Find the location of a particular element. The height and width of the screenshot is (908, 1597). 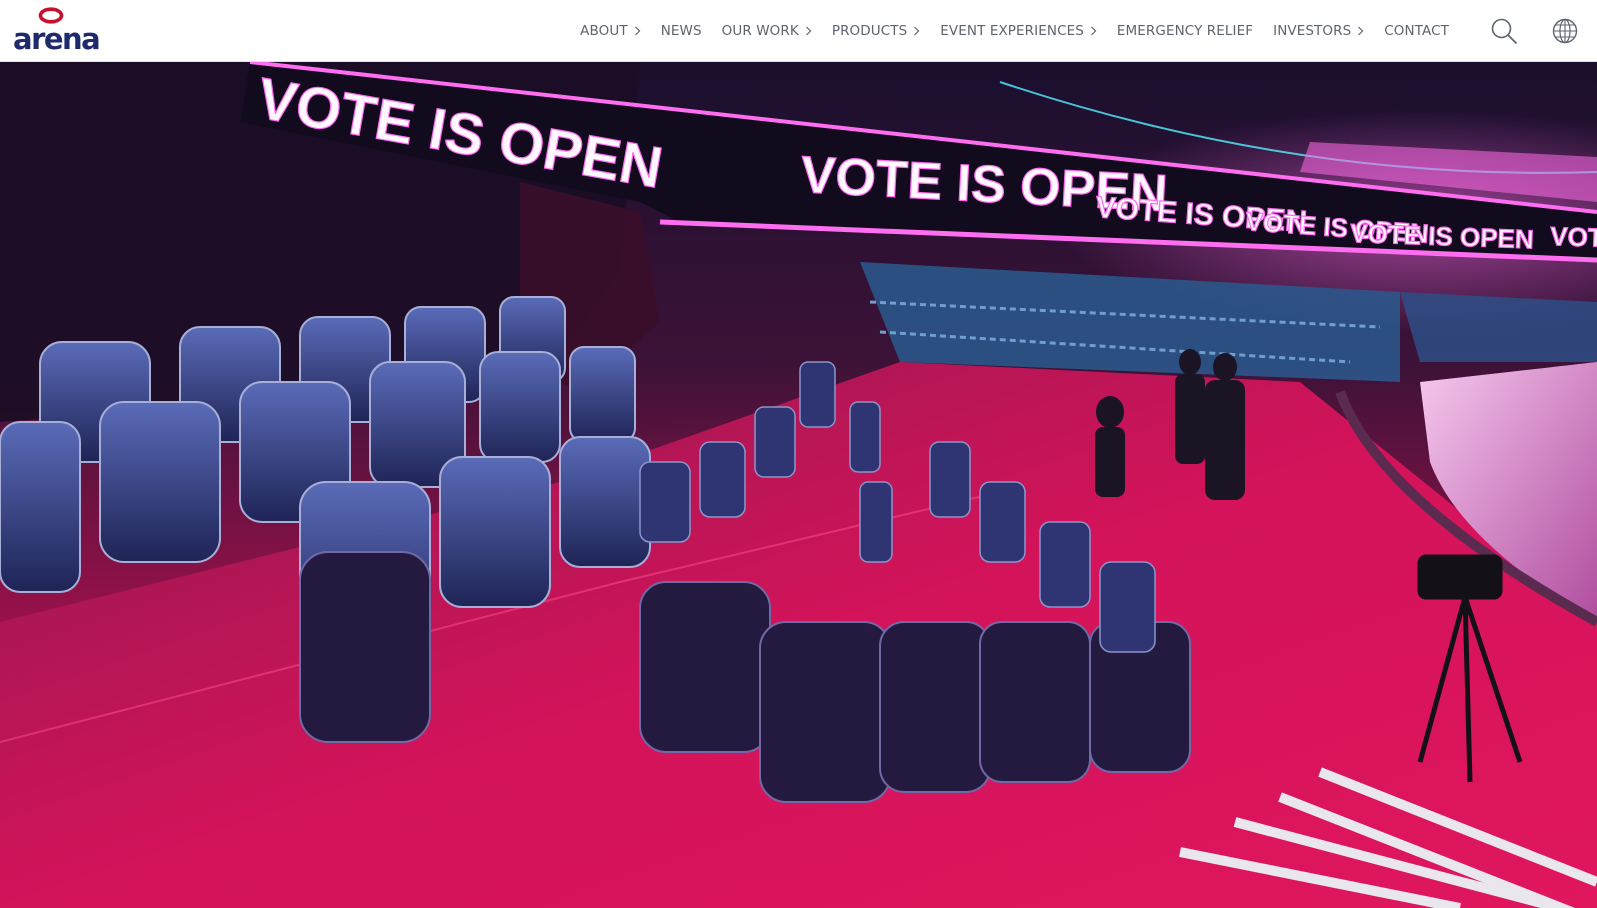

nav-label: EVENT EXPERIENCES is located at coordinates (1012, 31).